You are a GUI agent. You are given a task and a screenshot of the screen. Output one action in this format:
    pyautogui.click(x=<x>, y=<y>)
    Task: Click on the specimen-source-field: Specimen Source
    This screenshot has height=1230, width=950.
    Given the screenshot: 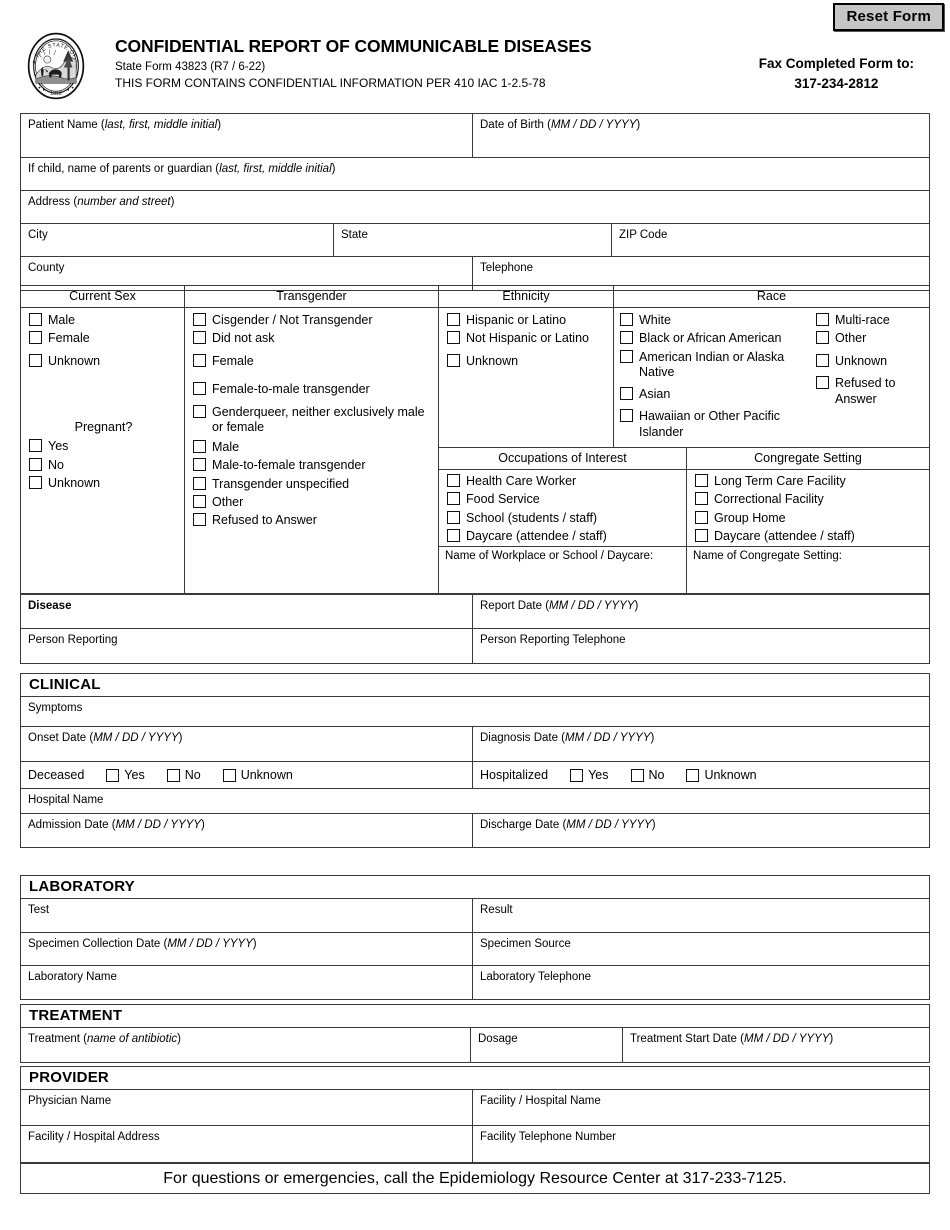 What is the action you would take?
    pyautogui.click(x=701, y=949)
    